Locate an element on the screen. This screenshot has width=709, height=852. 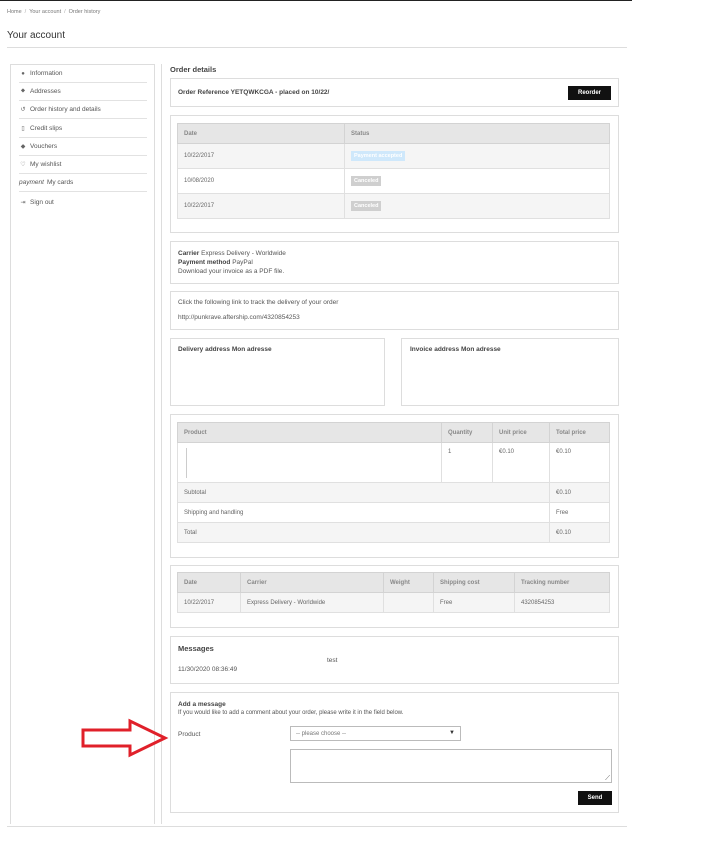
add-message-title: Add a message is located at coordinates (202, 704).